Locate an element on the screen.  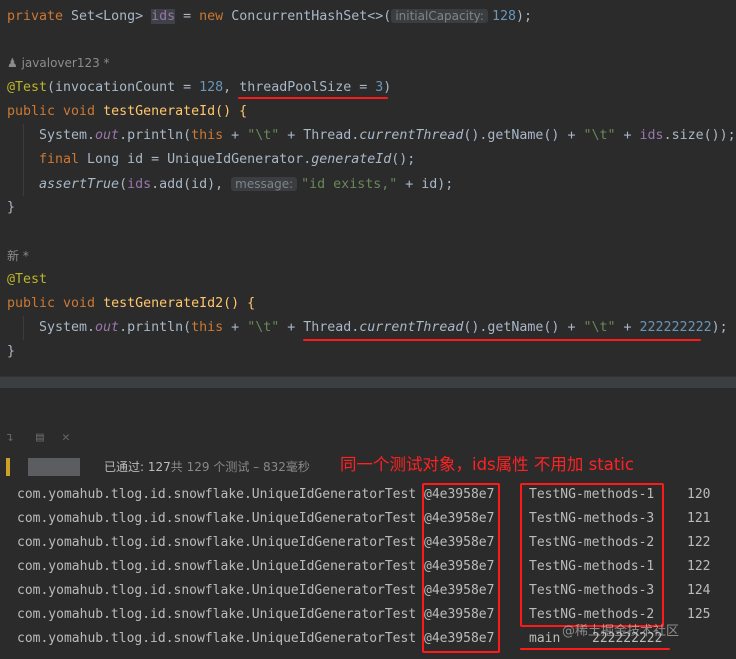
red-box-threads is located at coordinates (592, 555).